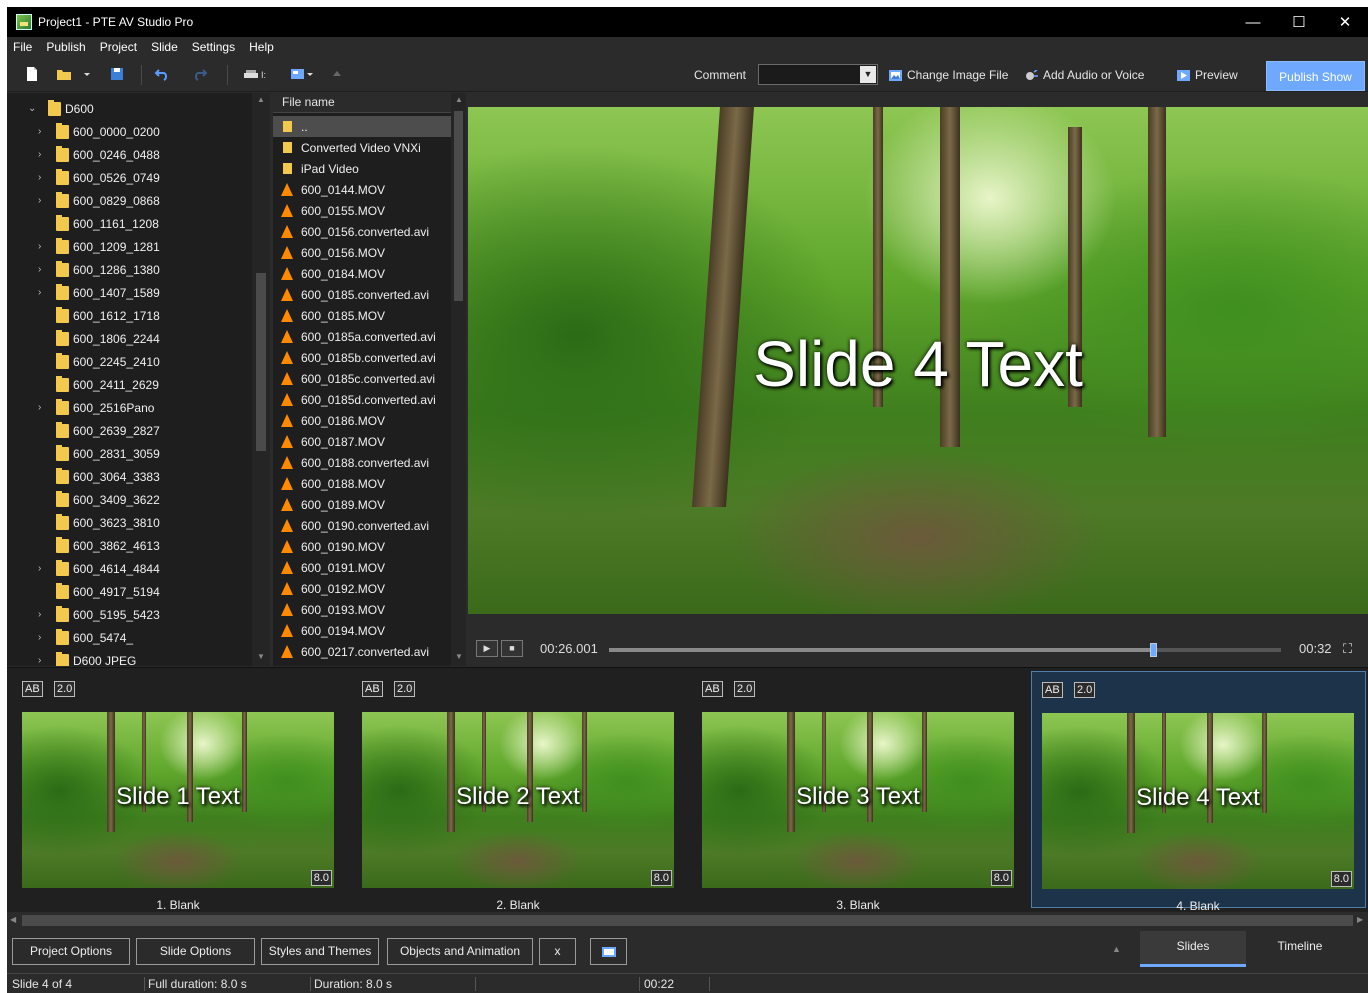  Describe the element at coordinates (129, 361) in the screenshot. I see `tree-item: 600_2245_2410` at that location.